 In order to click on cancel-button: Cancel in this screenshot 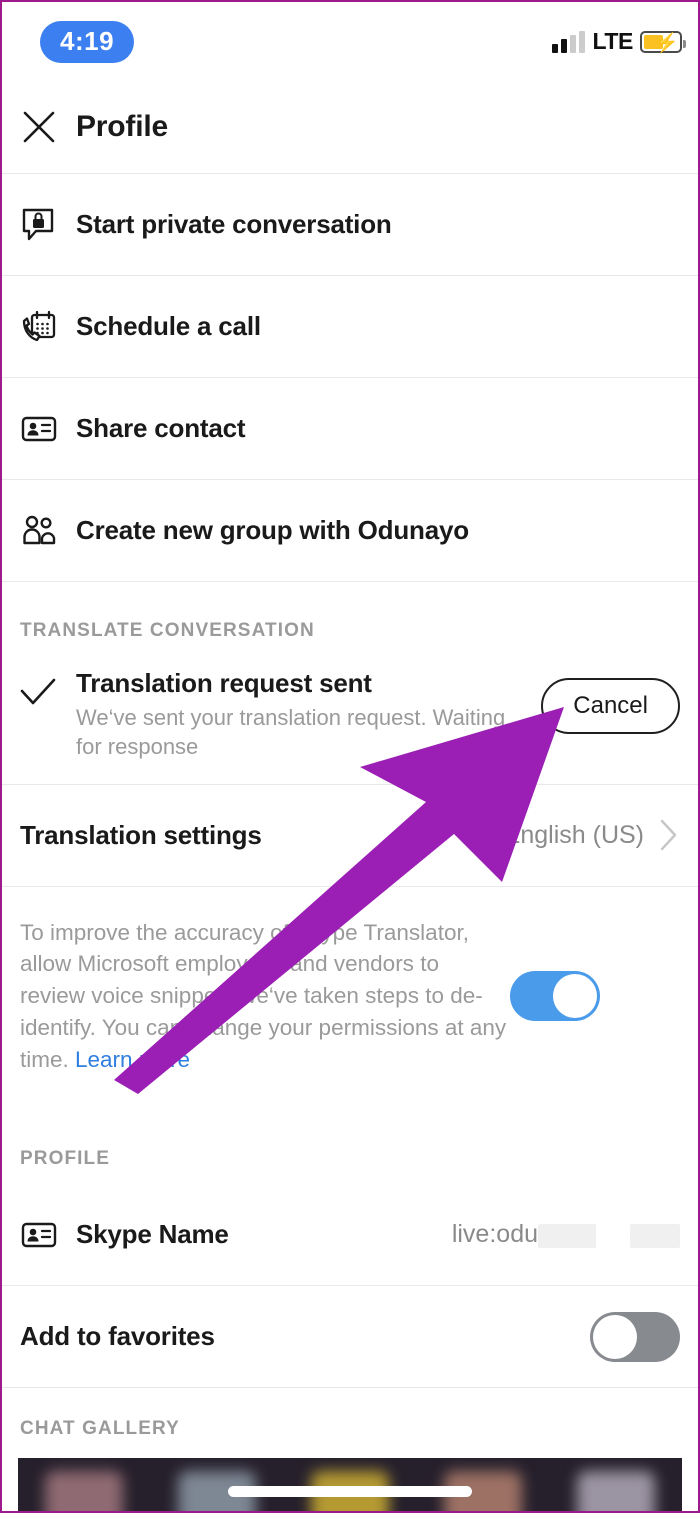, I will do `click(610, 706)`.